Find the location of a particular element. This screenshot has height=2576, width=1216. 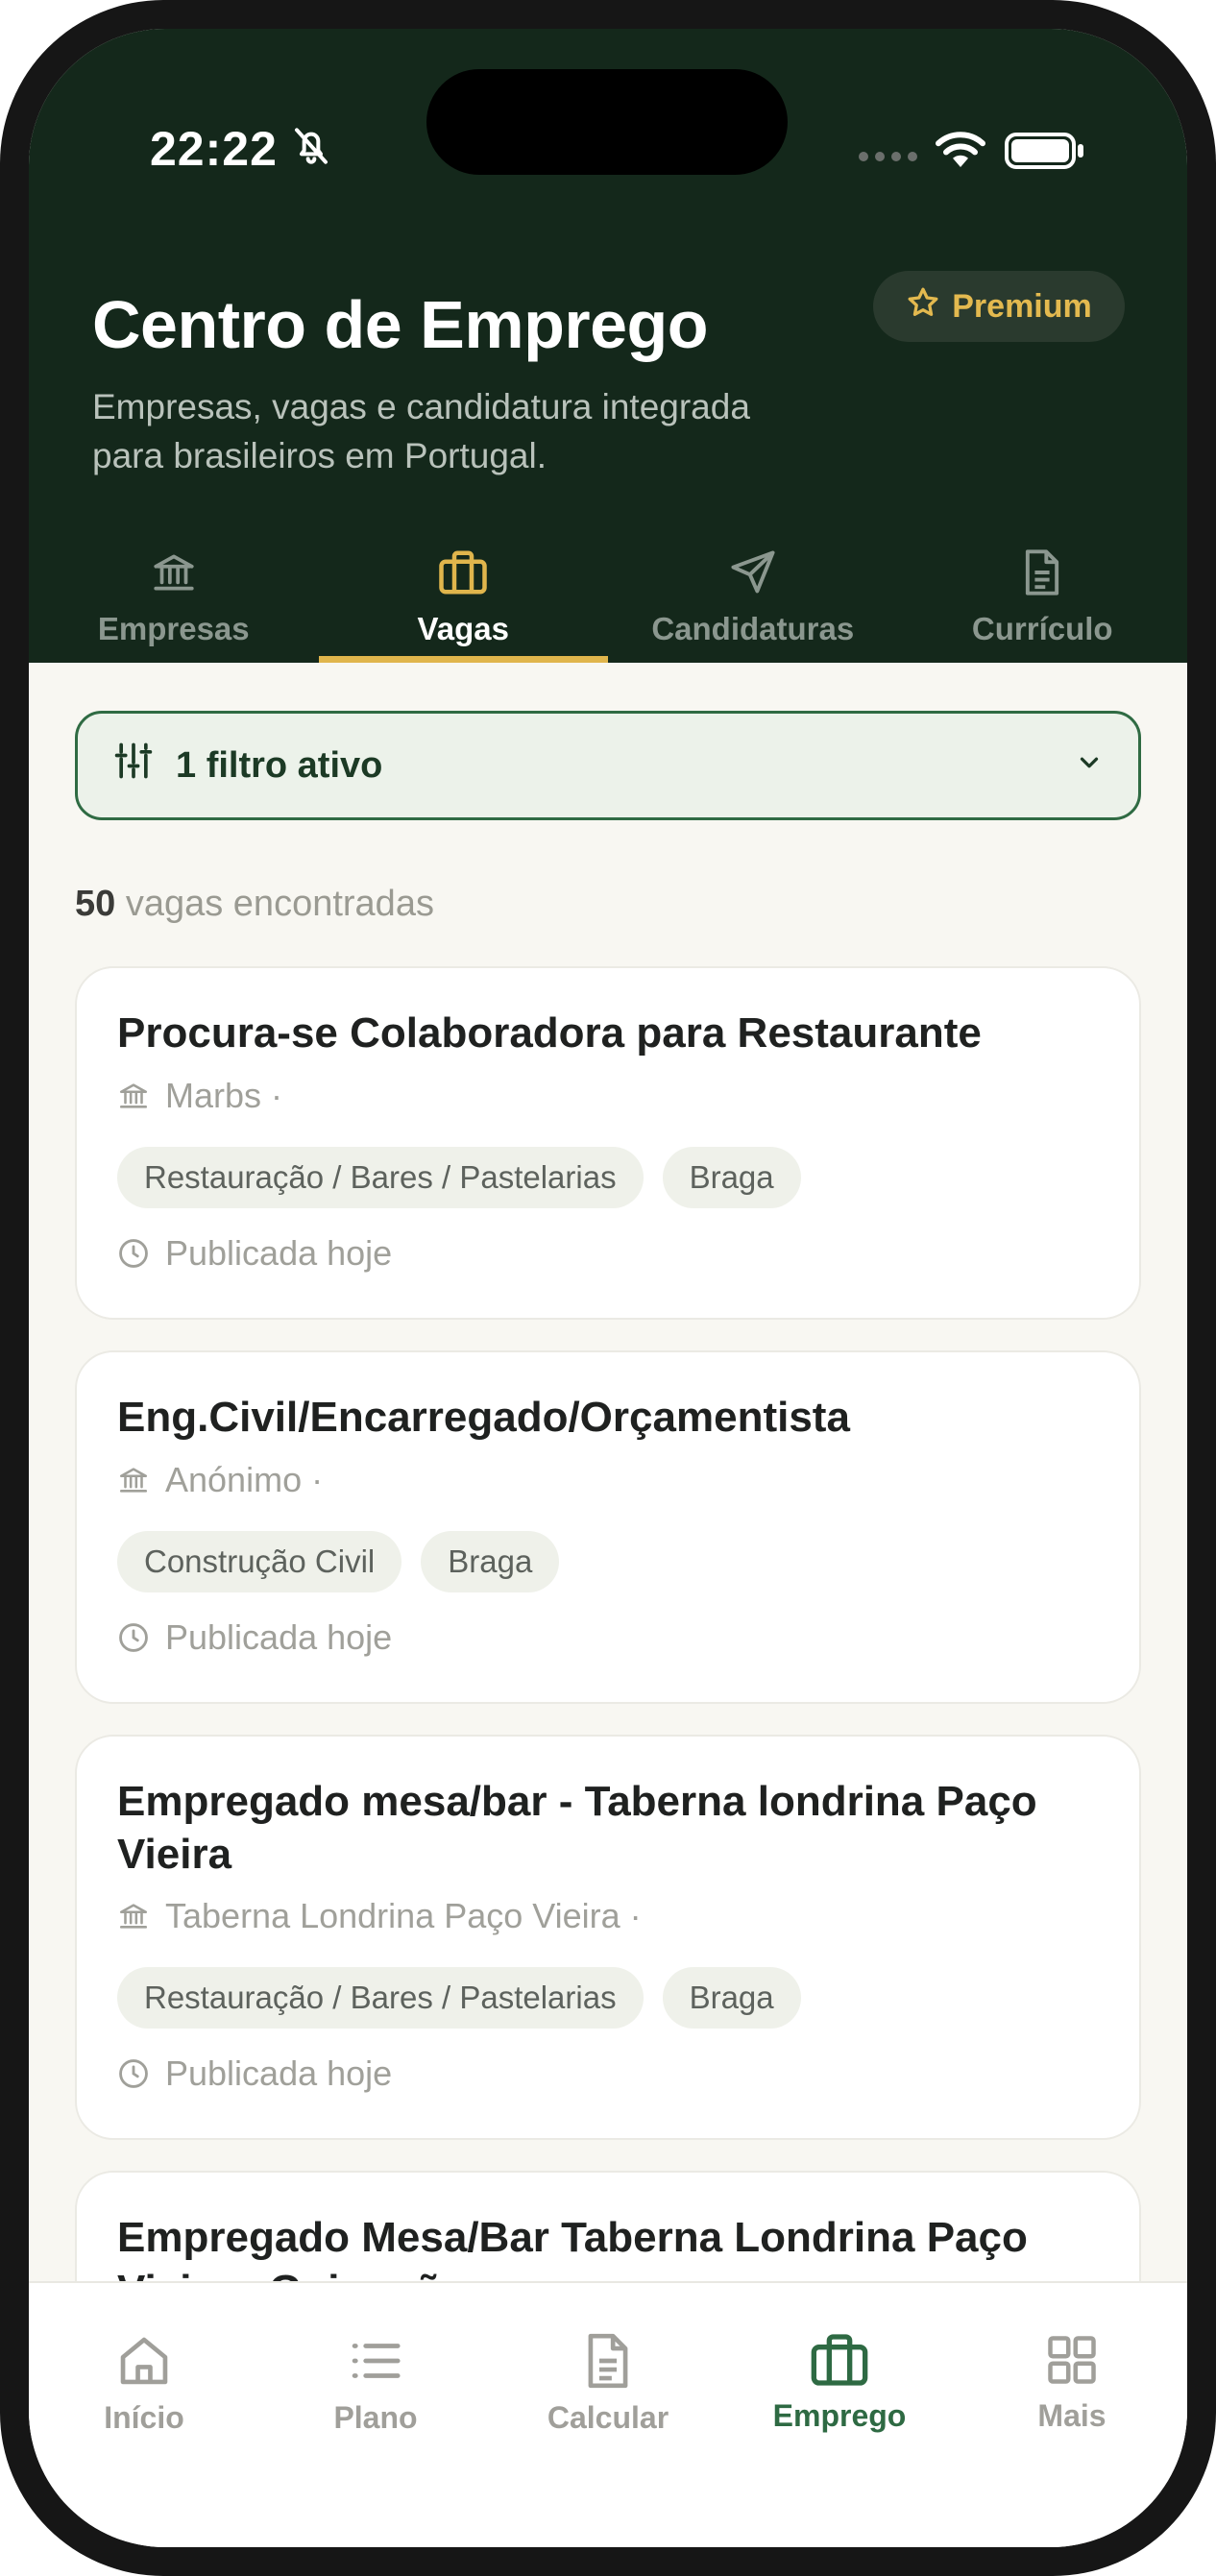

dynamic-island is located at coordinates (607, 122).